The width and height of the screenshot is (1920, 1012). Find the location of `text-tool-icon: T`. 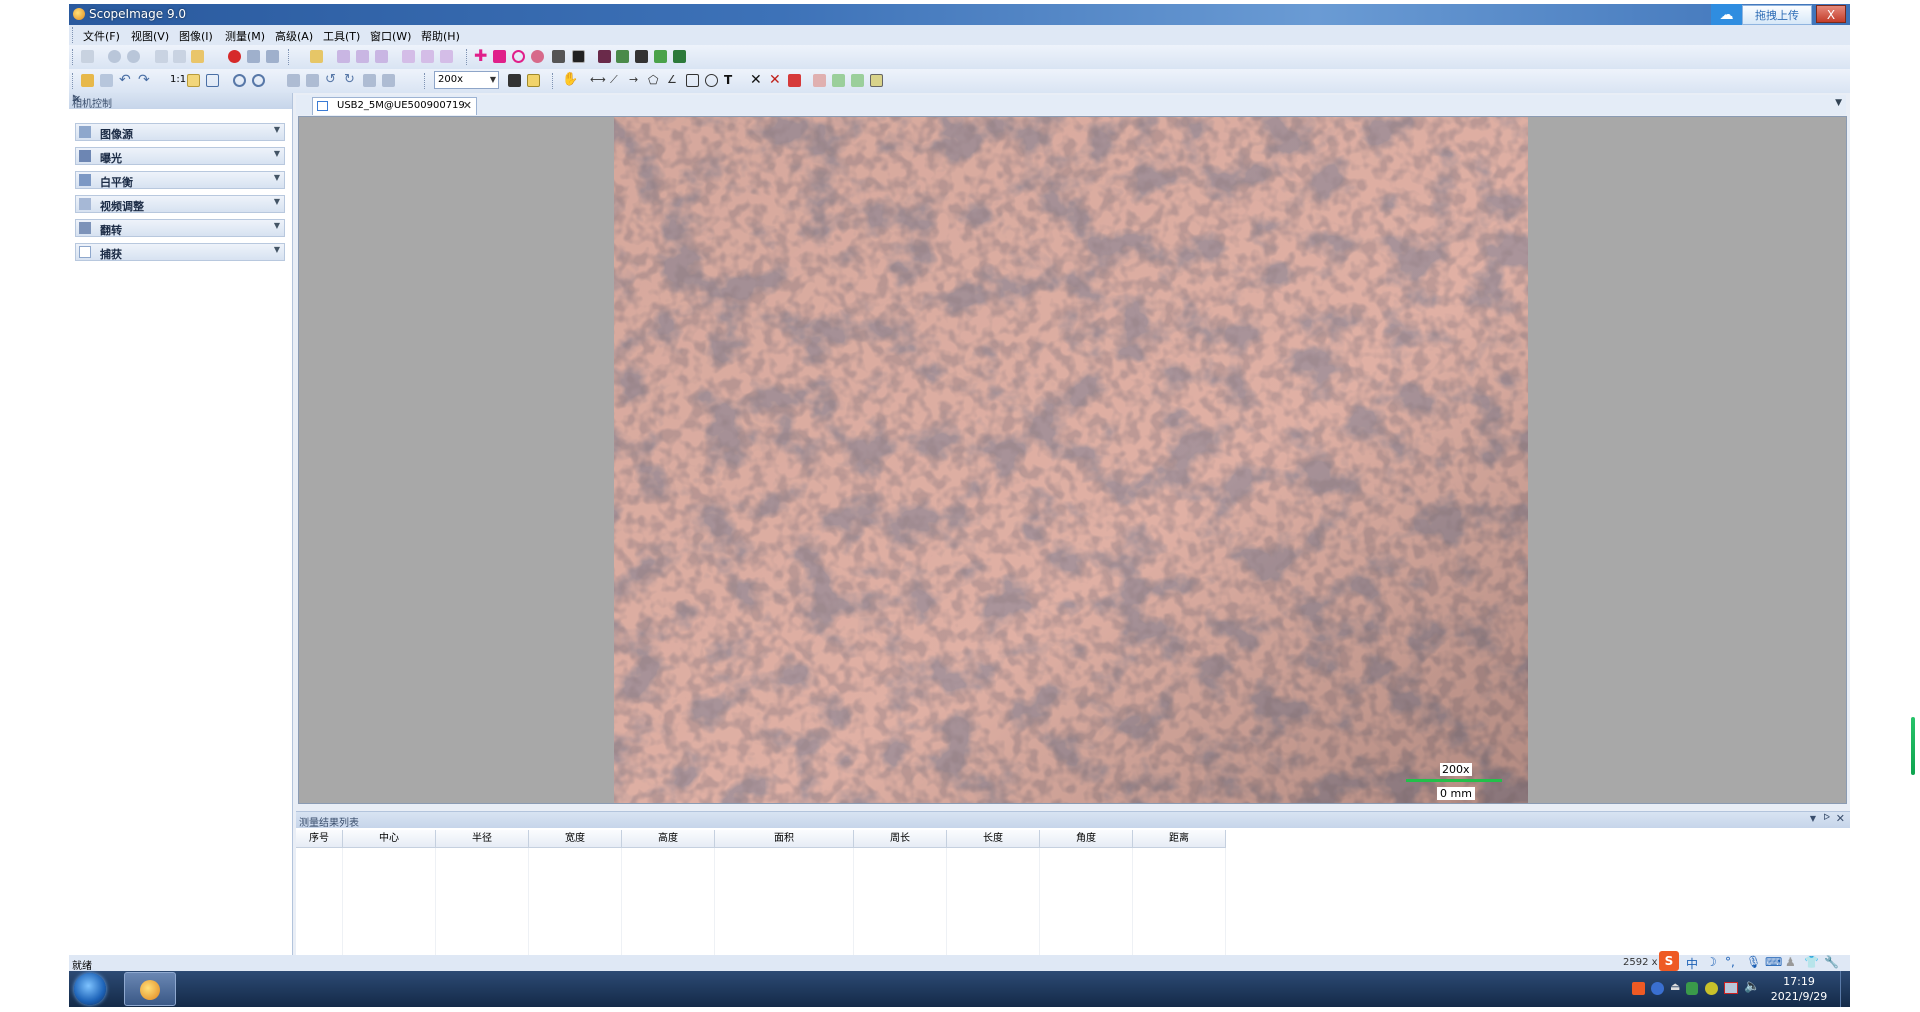

text-tool-icon: T is located at coordinates (730, 80).